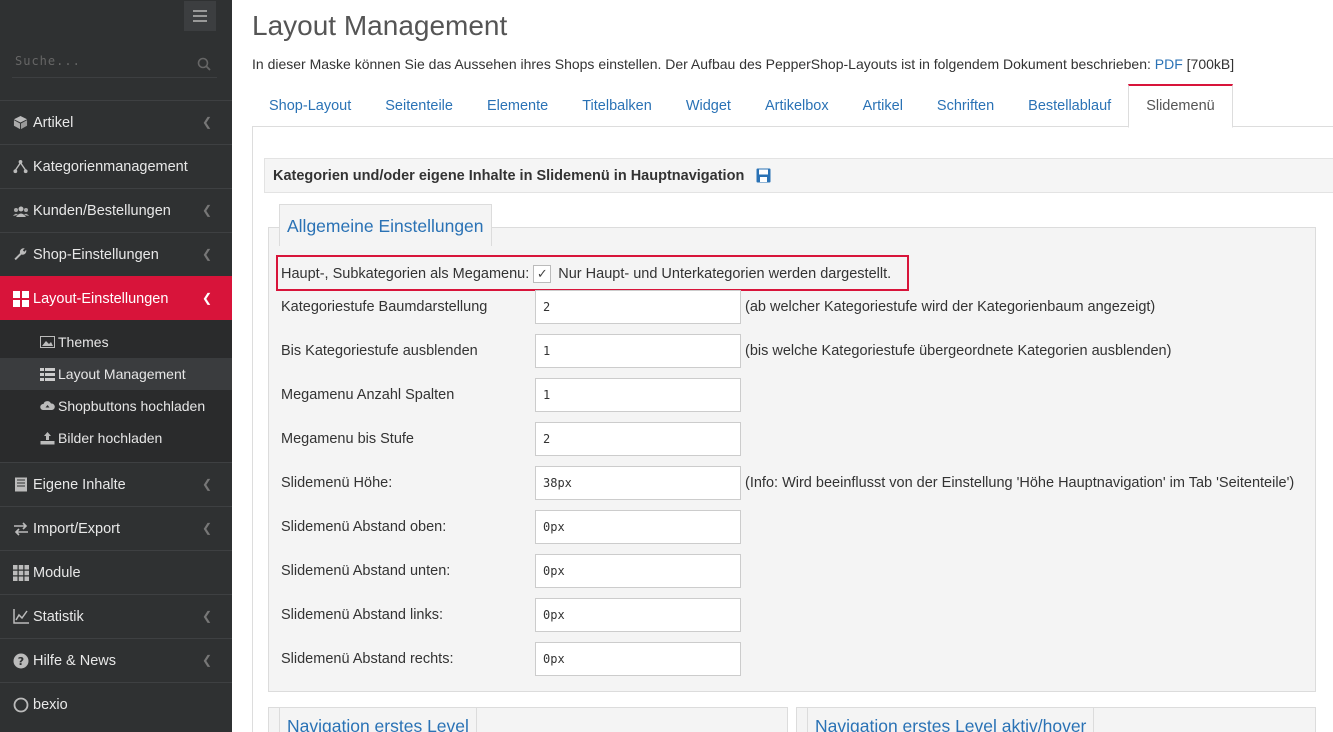 This screenshot has height=732, width=1333. I want to click on kategoriestufe-baum-input, so click(638, 307).